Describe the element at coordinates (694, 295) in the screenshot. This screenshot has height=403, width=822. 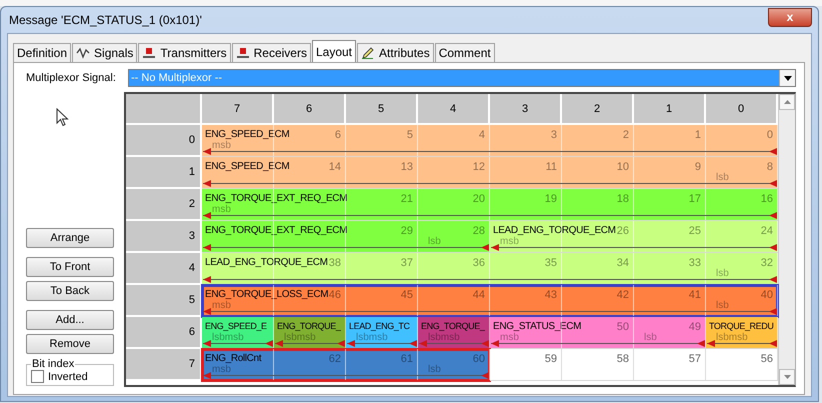
I see `bit-number: 41` at that location.